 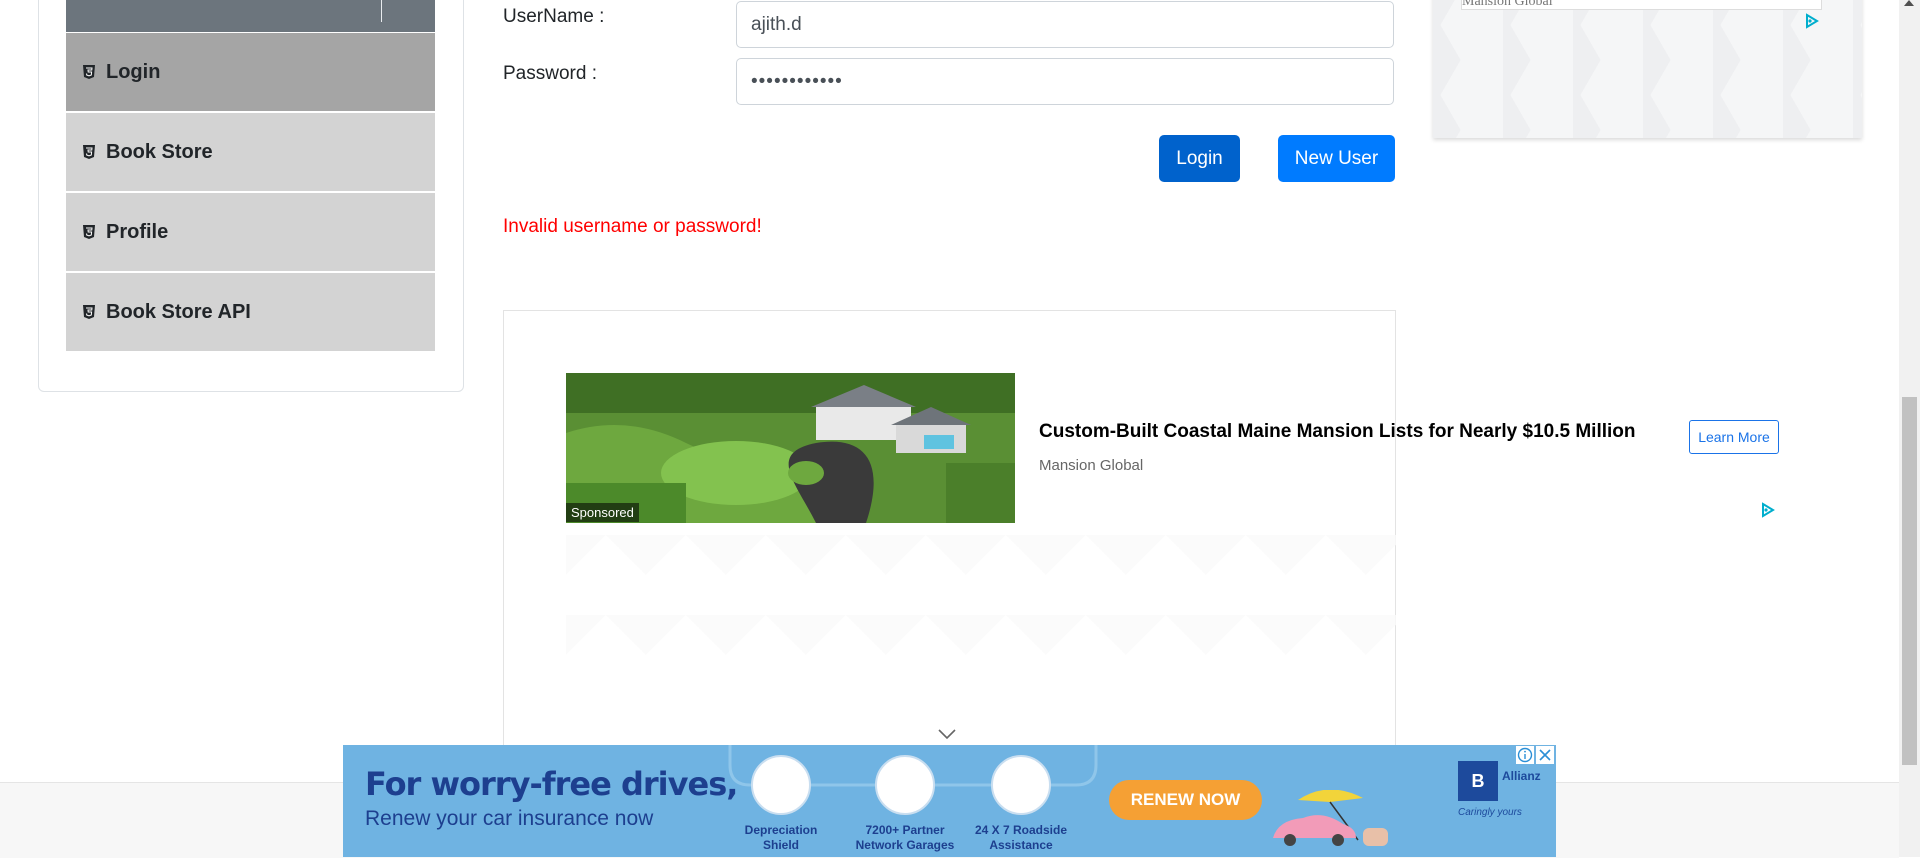 What do you see at coordinates (250, 152) in the screenshot?
I see `sidebar-item-book-store: Book Store` at bounding box center [250, 152].